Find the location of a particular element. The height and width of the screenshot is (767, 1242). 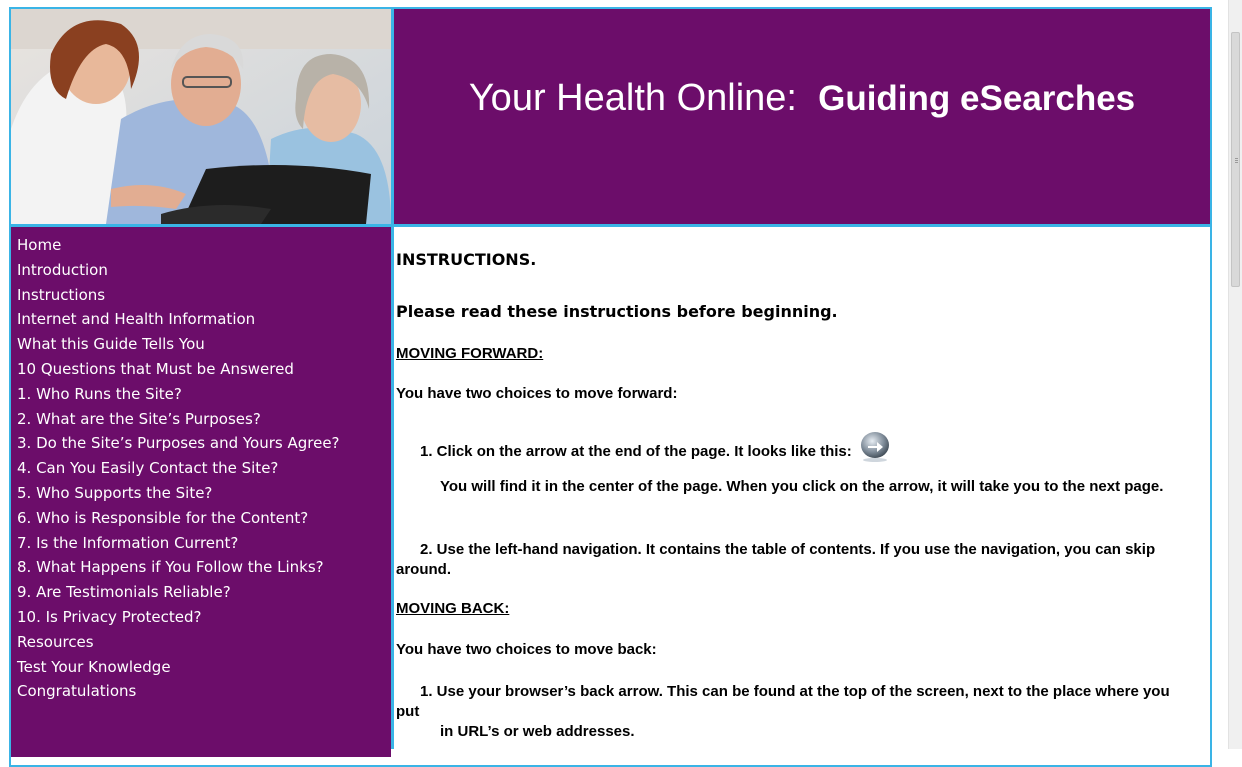

nav-item-q2: 2. What are the Site’s Purposes? is located at coordinates (204, 419).